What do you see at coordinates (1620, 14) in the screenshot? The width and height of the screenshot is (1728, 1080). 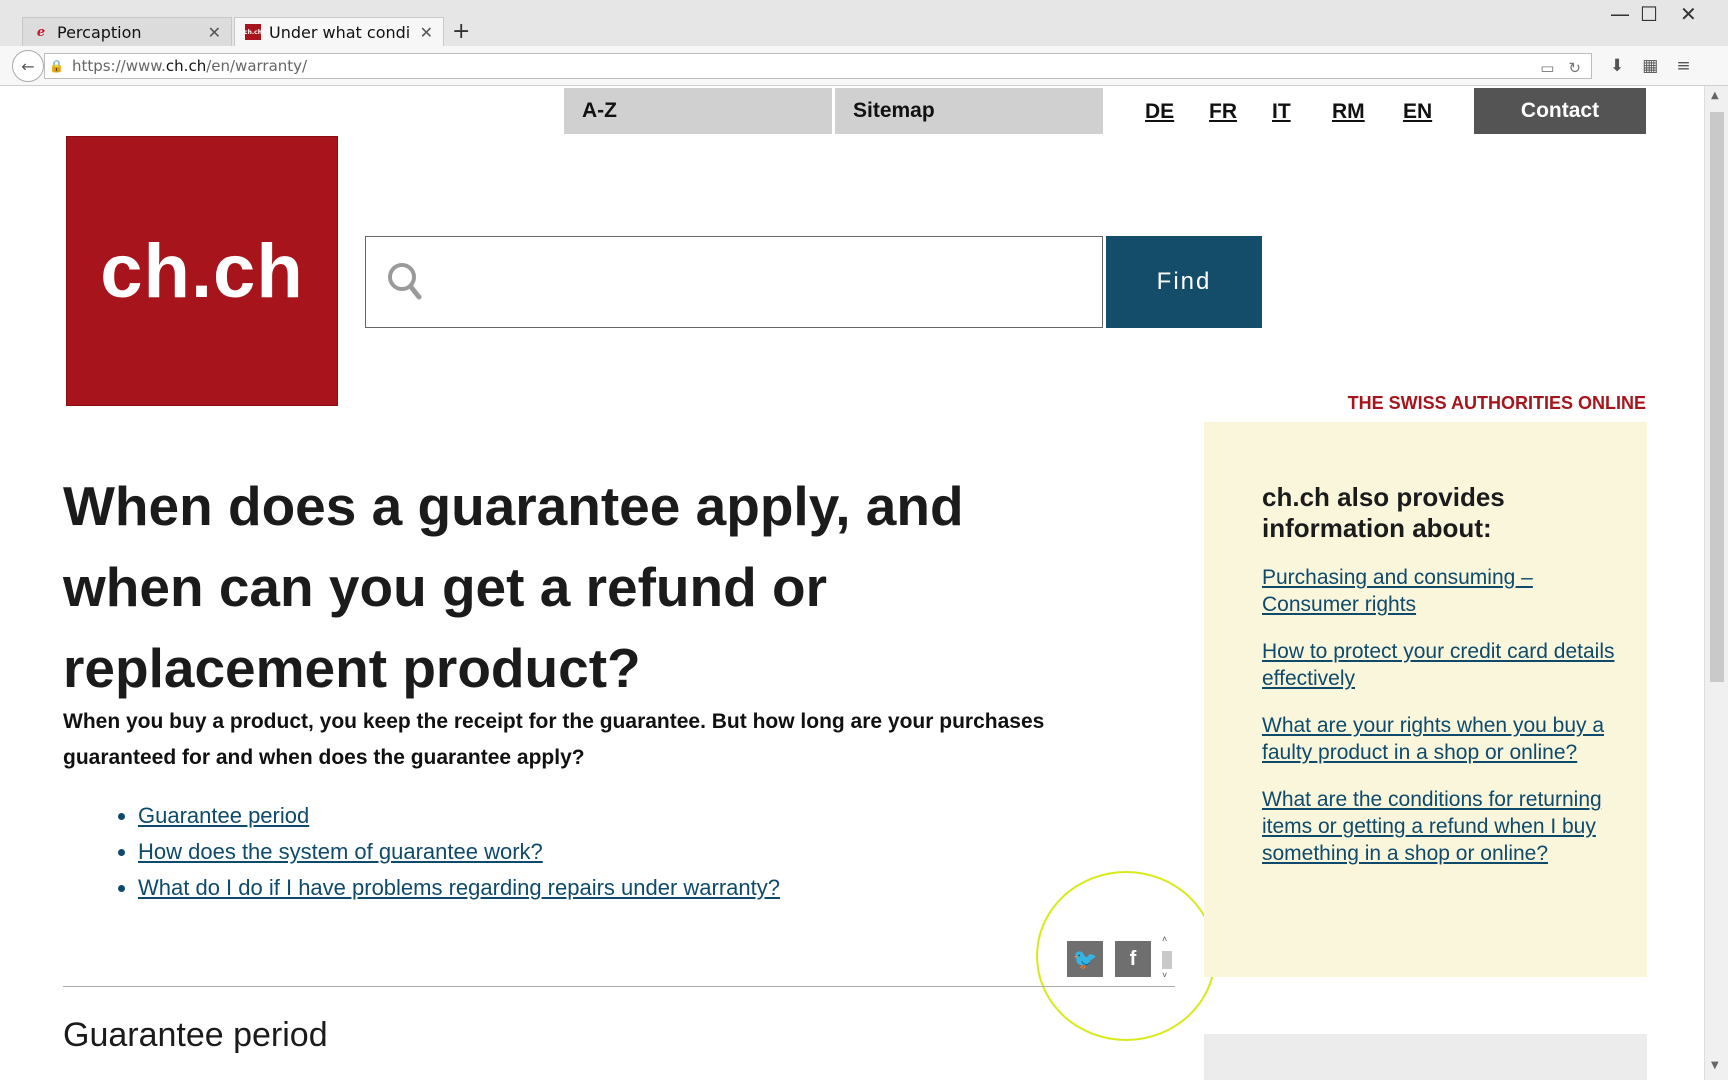 I see `minimize-icon: —` at bounding box center [1620, 14].